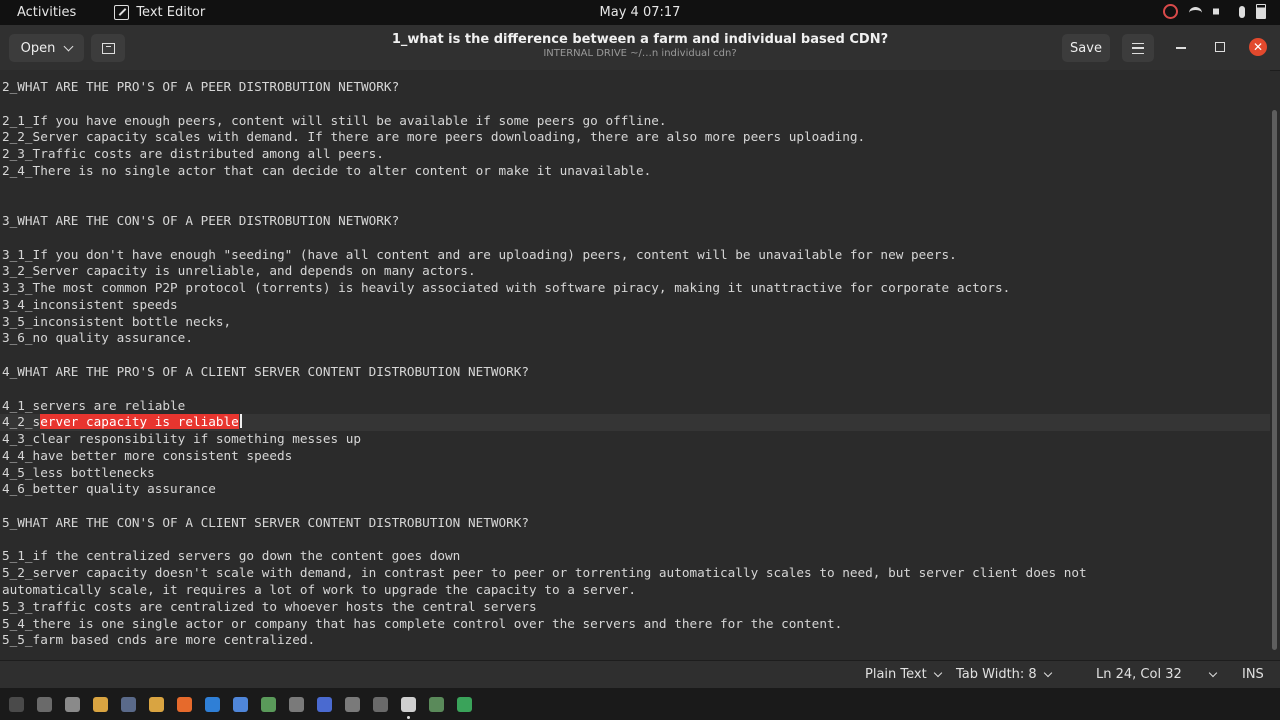  I want to click on speaker-icon, so click(1219, 11).